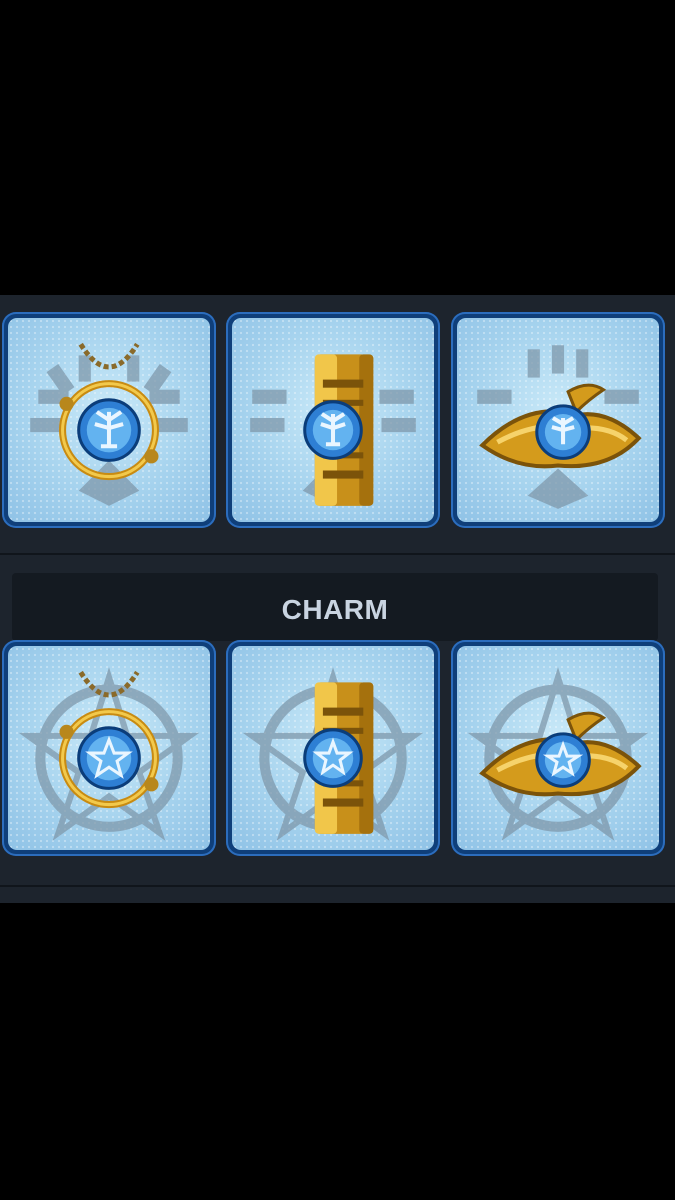 This screenshot has height=1200, width=675. I want to click on charm-slot-bracelet, so click(333, 420).